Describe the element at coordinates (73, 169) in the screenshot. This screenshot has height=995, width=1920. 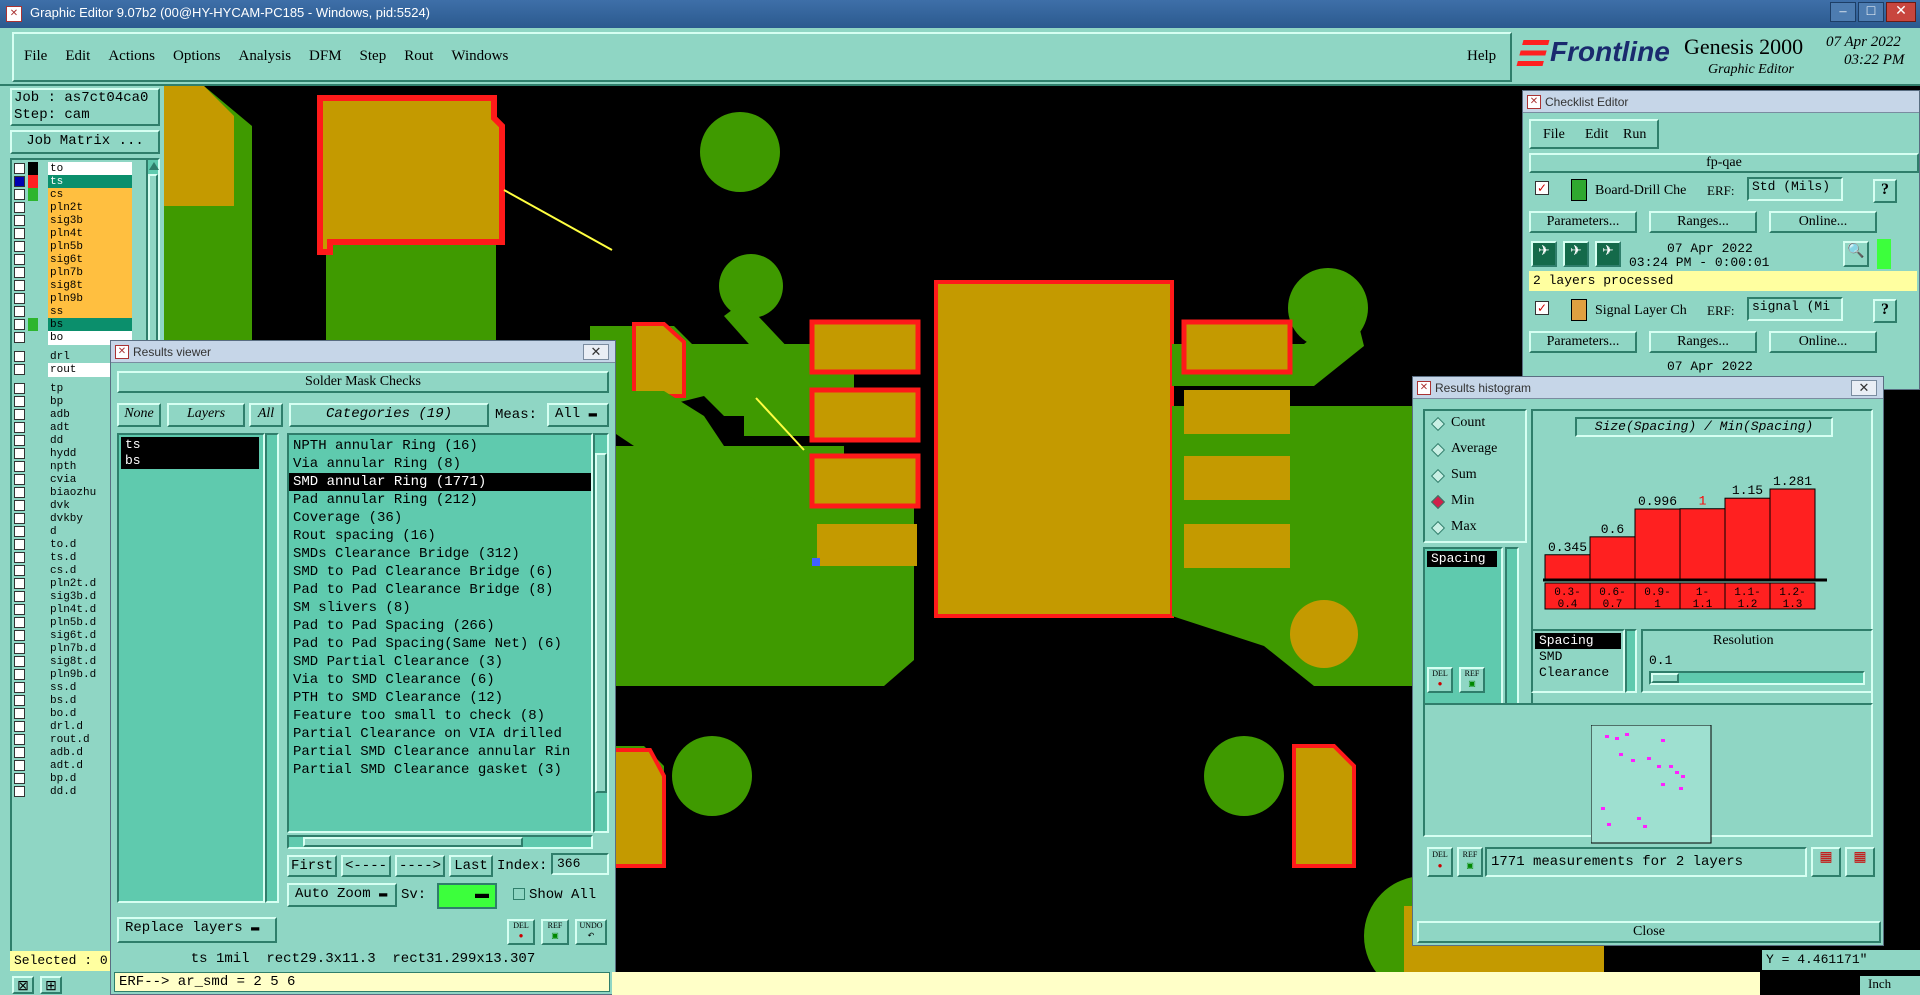
I see `layer-row-to: to` at that location.